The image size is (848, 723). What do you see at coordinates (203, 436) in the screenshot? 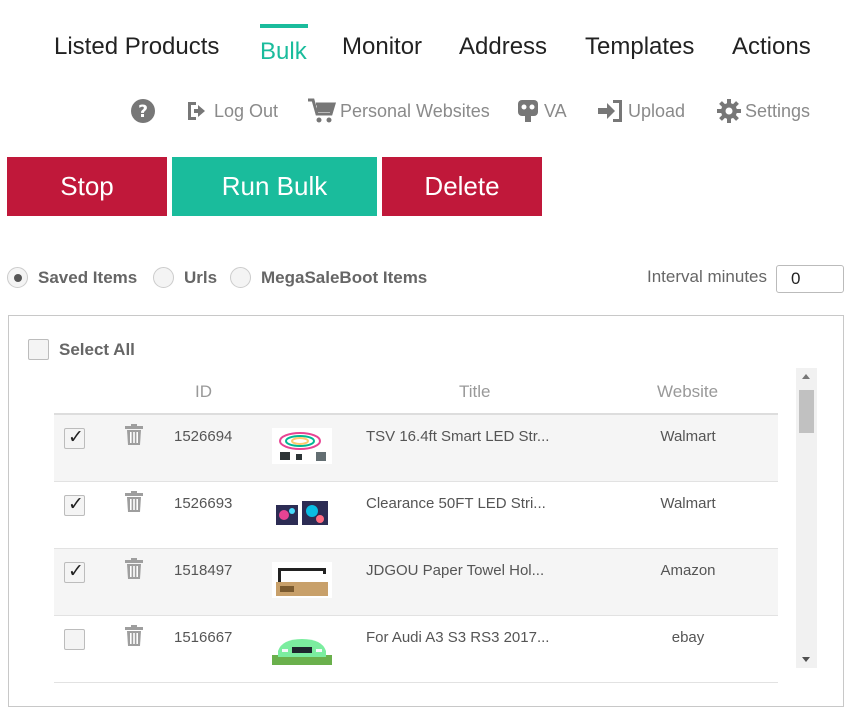
I see `row-id: 1526694` at bounding box center [203, 436].